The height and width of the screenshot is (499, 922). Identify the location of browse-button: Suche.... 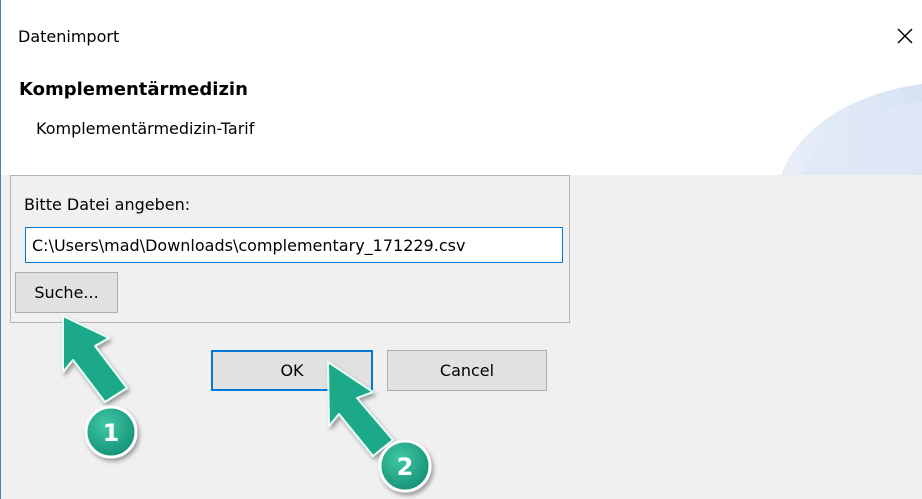
(66, 292).